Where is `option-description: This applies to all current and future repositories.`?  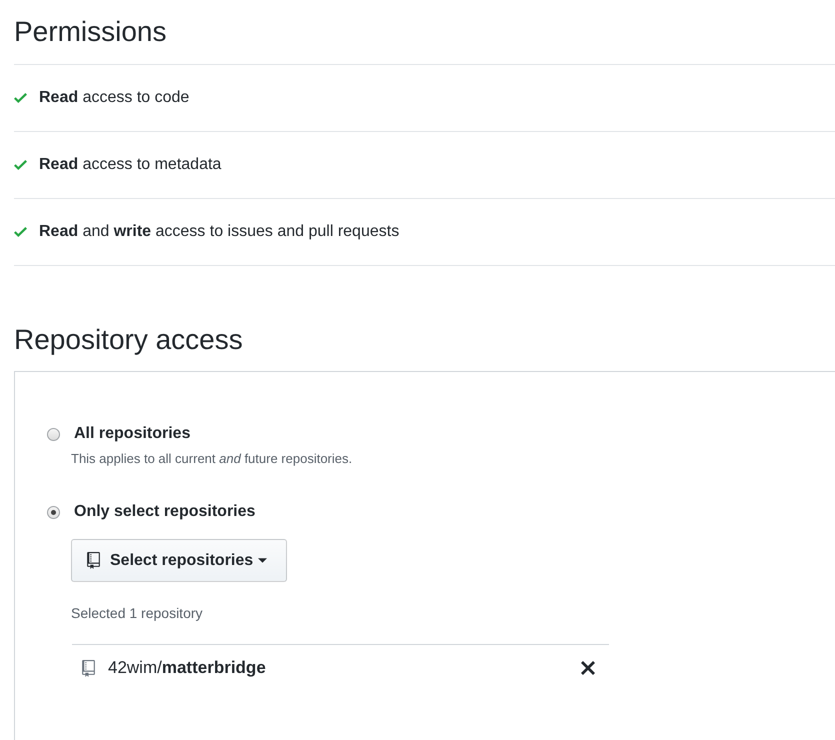 option-description: This applies to all current and future repositories. is located at coordinates (212, 459).